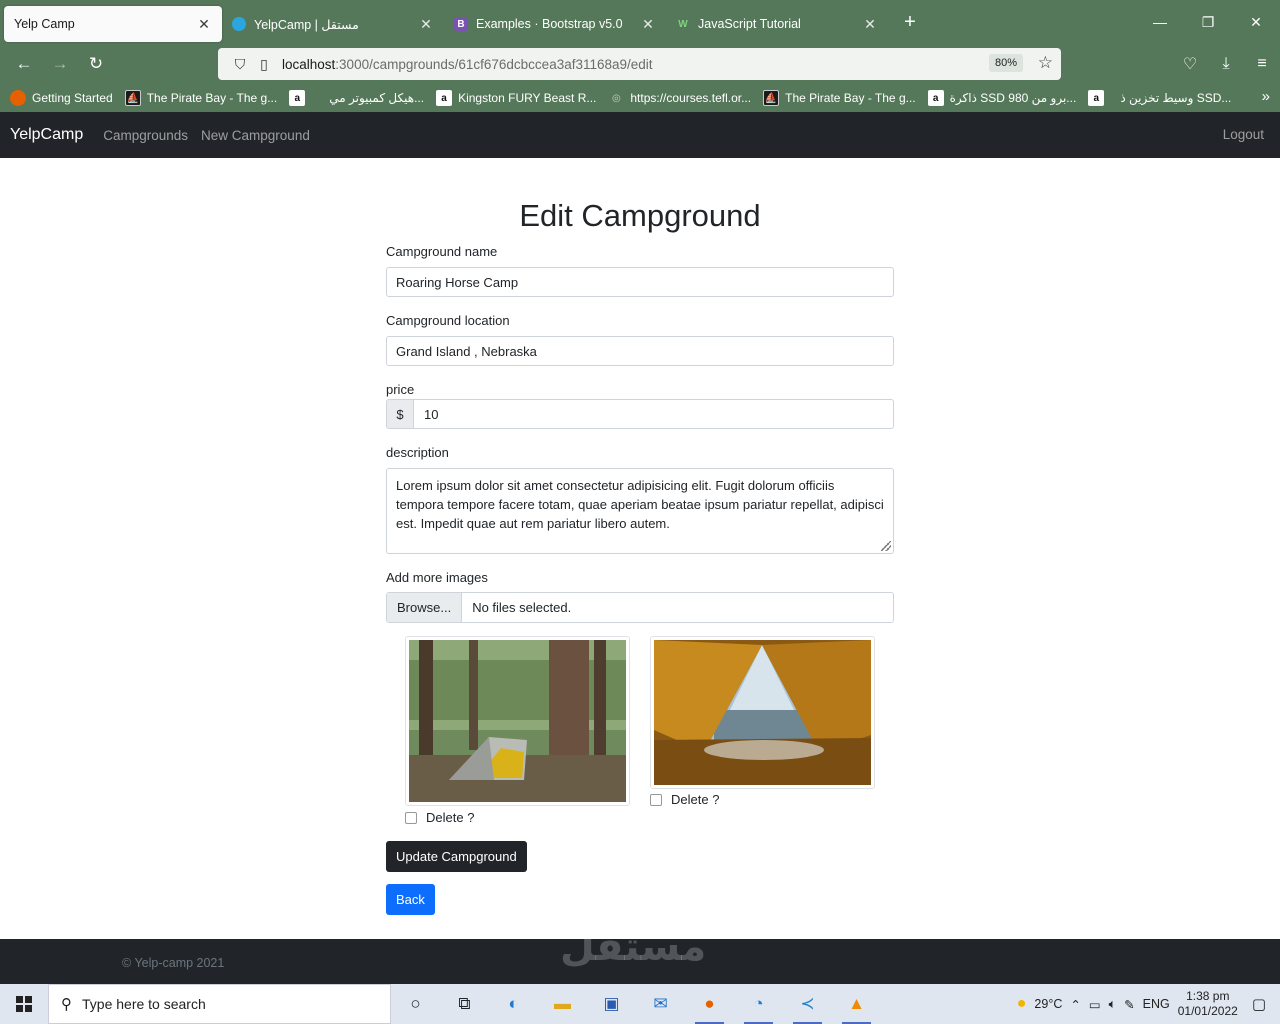  Describe the element at coordinates (1045, 63) in the screenshot. I see `bookmark-star-icon: ☆` at that location.